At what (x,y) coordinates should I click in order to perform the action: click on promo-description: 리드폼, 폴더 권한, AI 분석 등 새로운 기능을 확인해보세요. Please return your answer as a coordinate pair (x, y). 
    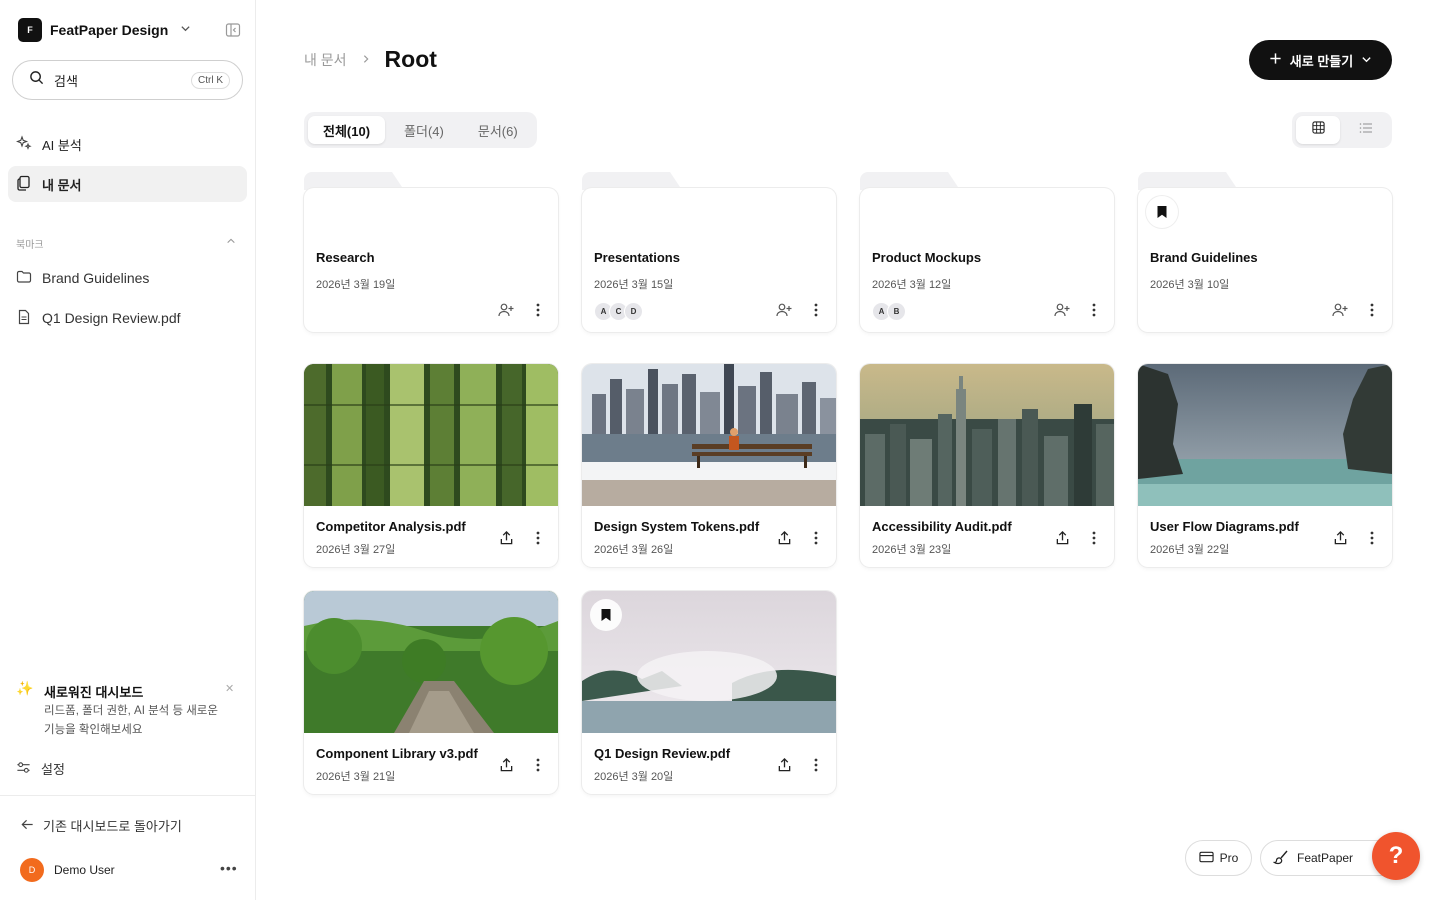
    Looking at the image, I should click on (131, 720).